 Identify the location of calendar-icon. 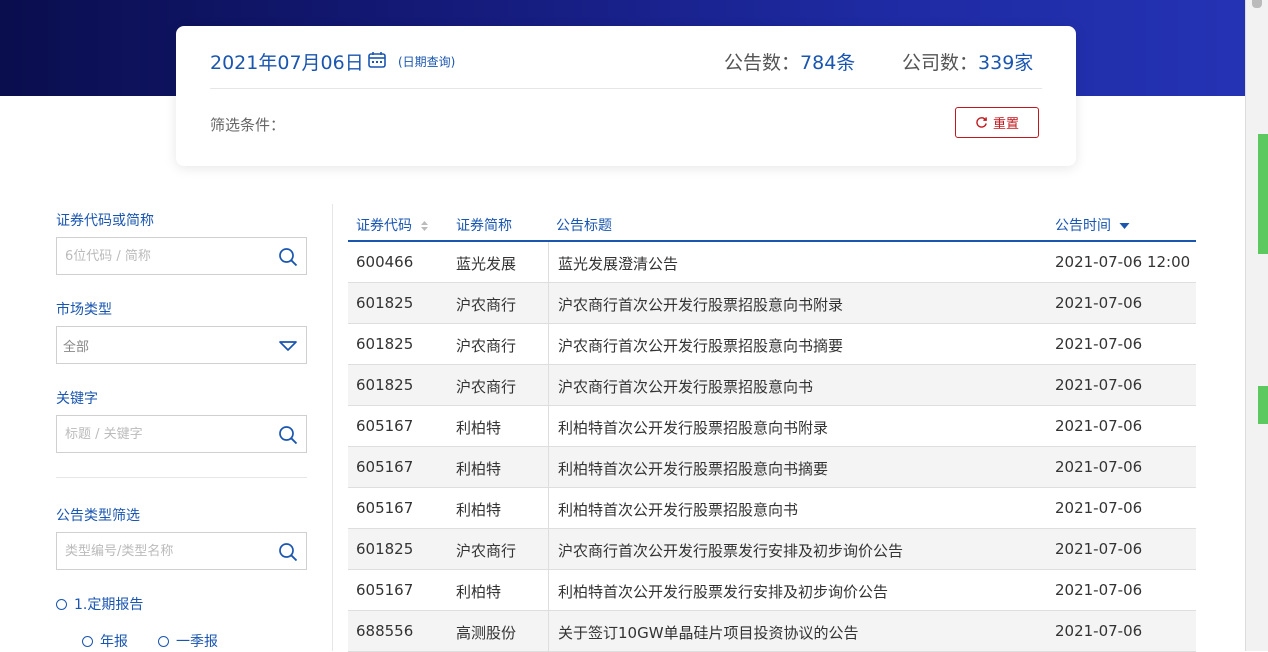
(377, 60).